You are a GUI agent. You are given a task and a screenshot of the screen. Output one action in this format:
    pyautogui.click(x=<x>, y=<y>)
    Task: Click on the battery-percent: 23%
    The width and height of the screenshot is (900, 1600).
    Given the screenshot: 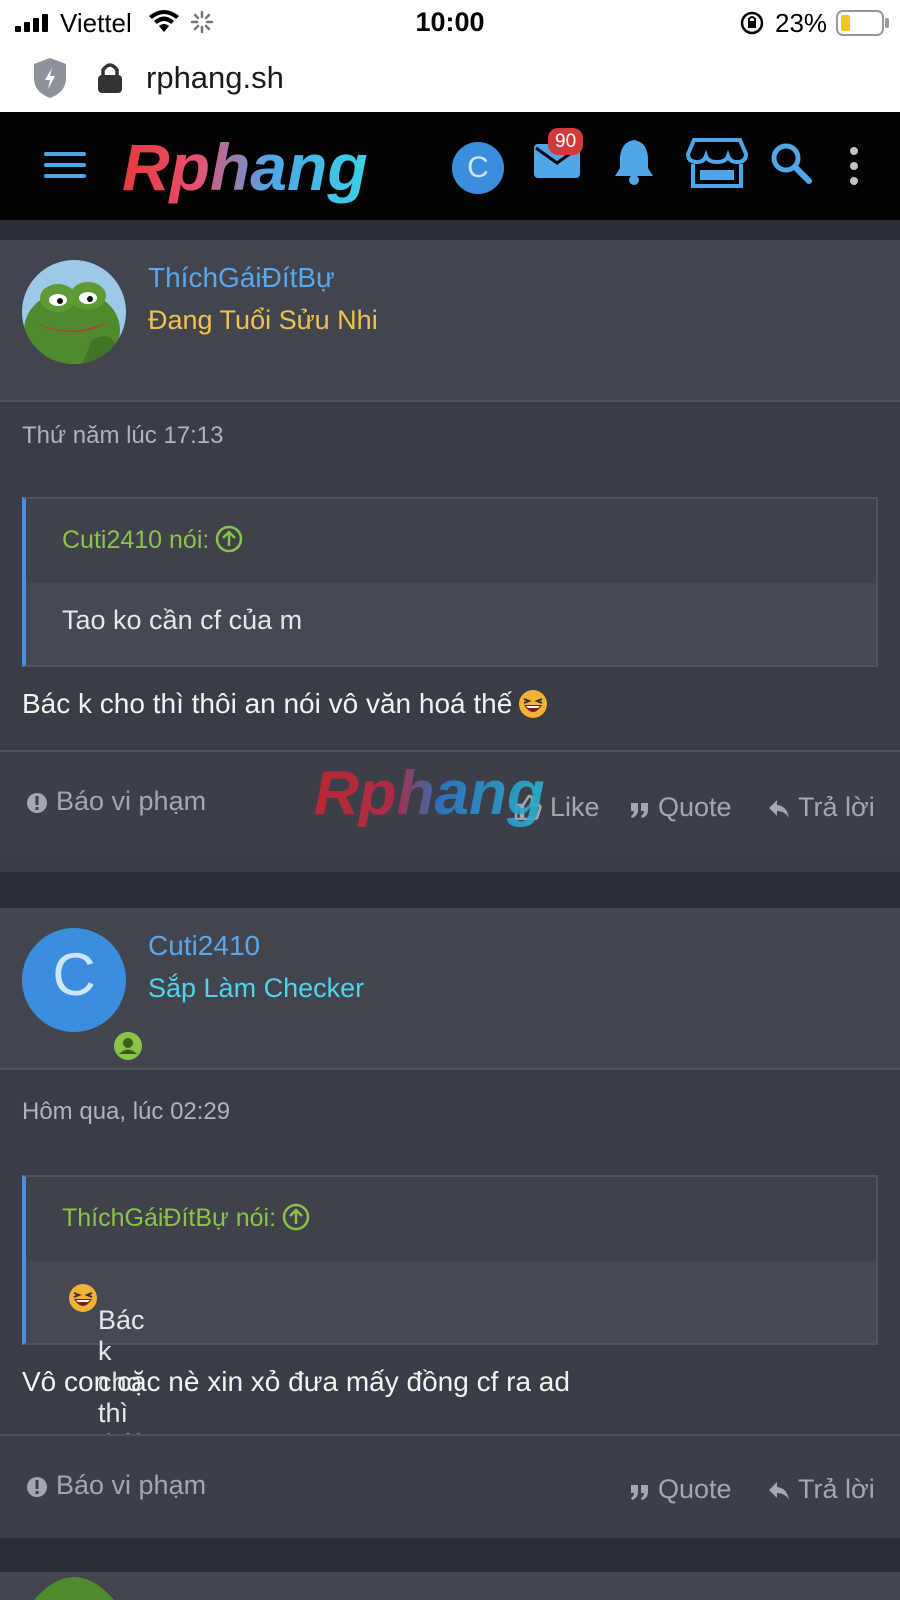 What is the action you would take?
    pyautogui.click(x=801, y=23)
    